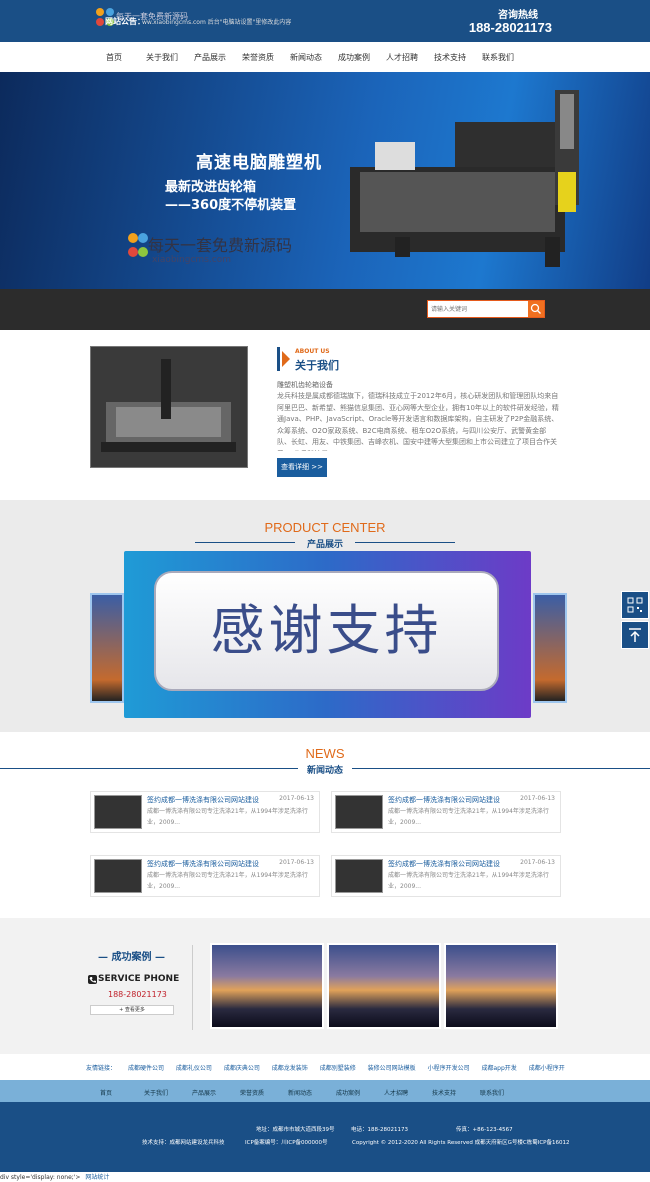 The image size is (650, 1182). I want to click on footer-nav-about: 关于我们, so click(156, 1092).